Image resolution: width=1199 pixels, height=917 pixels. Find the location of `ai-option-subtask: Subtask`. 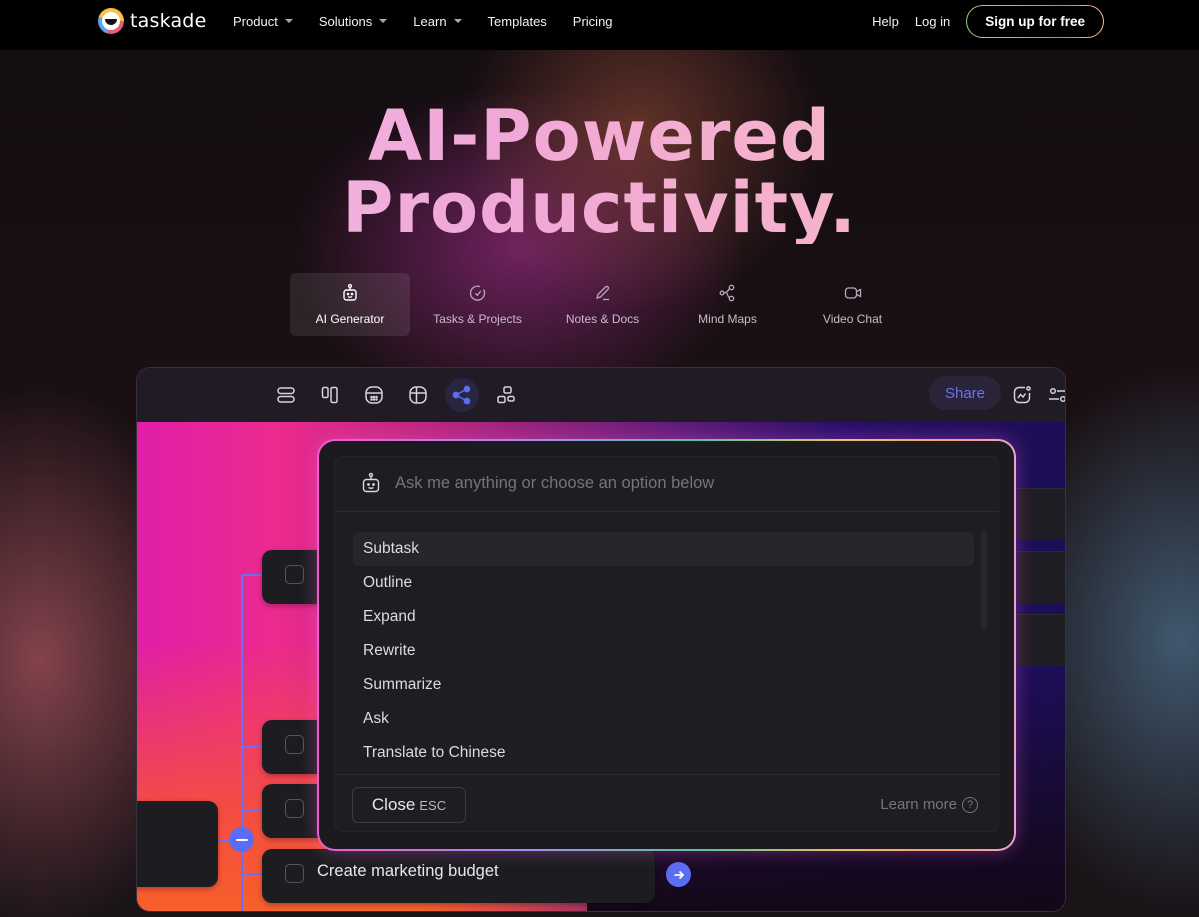

ai-option-subtask: Subtask is located at coordinates (663, 549).